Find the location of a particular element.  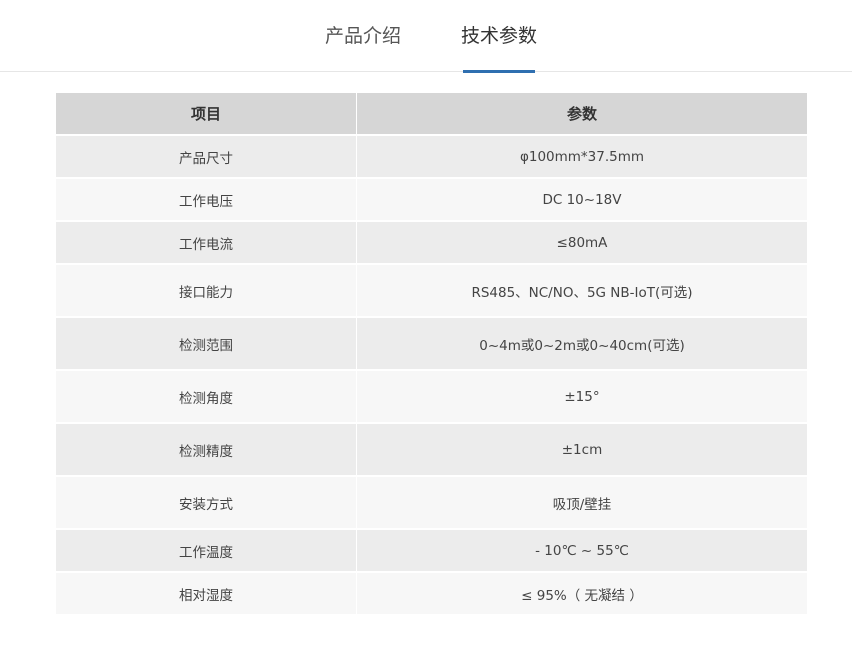

table-row: 产品尺寸 φ100mm*37.5mm is located at coordinates (431, 157).